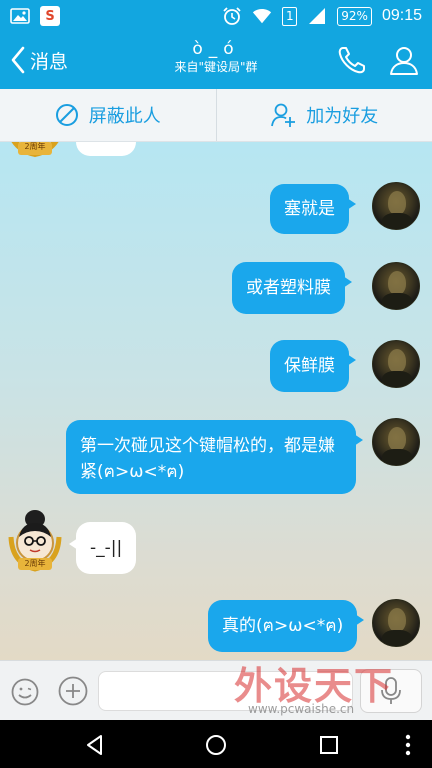  Describe the element at coordinates (106, 149) in the screenshot. I see `message-bubble-partial` at that location.